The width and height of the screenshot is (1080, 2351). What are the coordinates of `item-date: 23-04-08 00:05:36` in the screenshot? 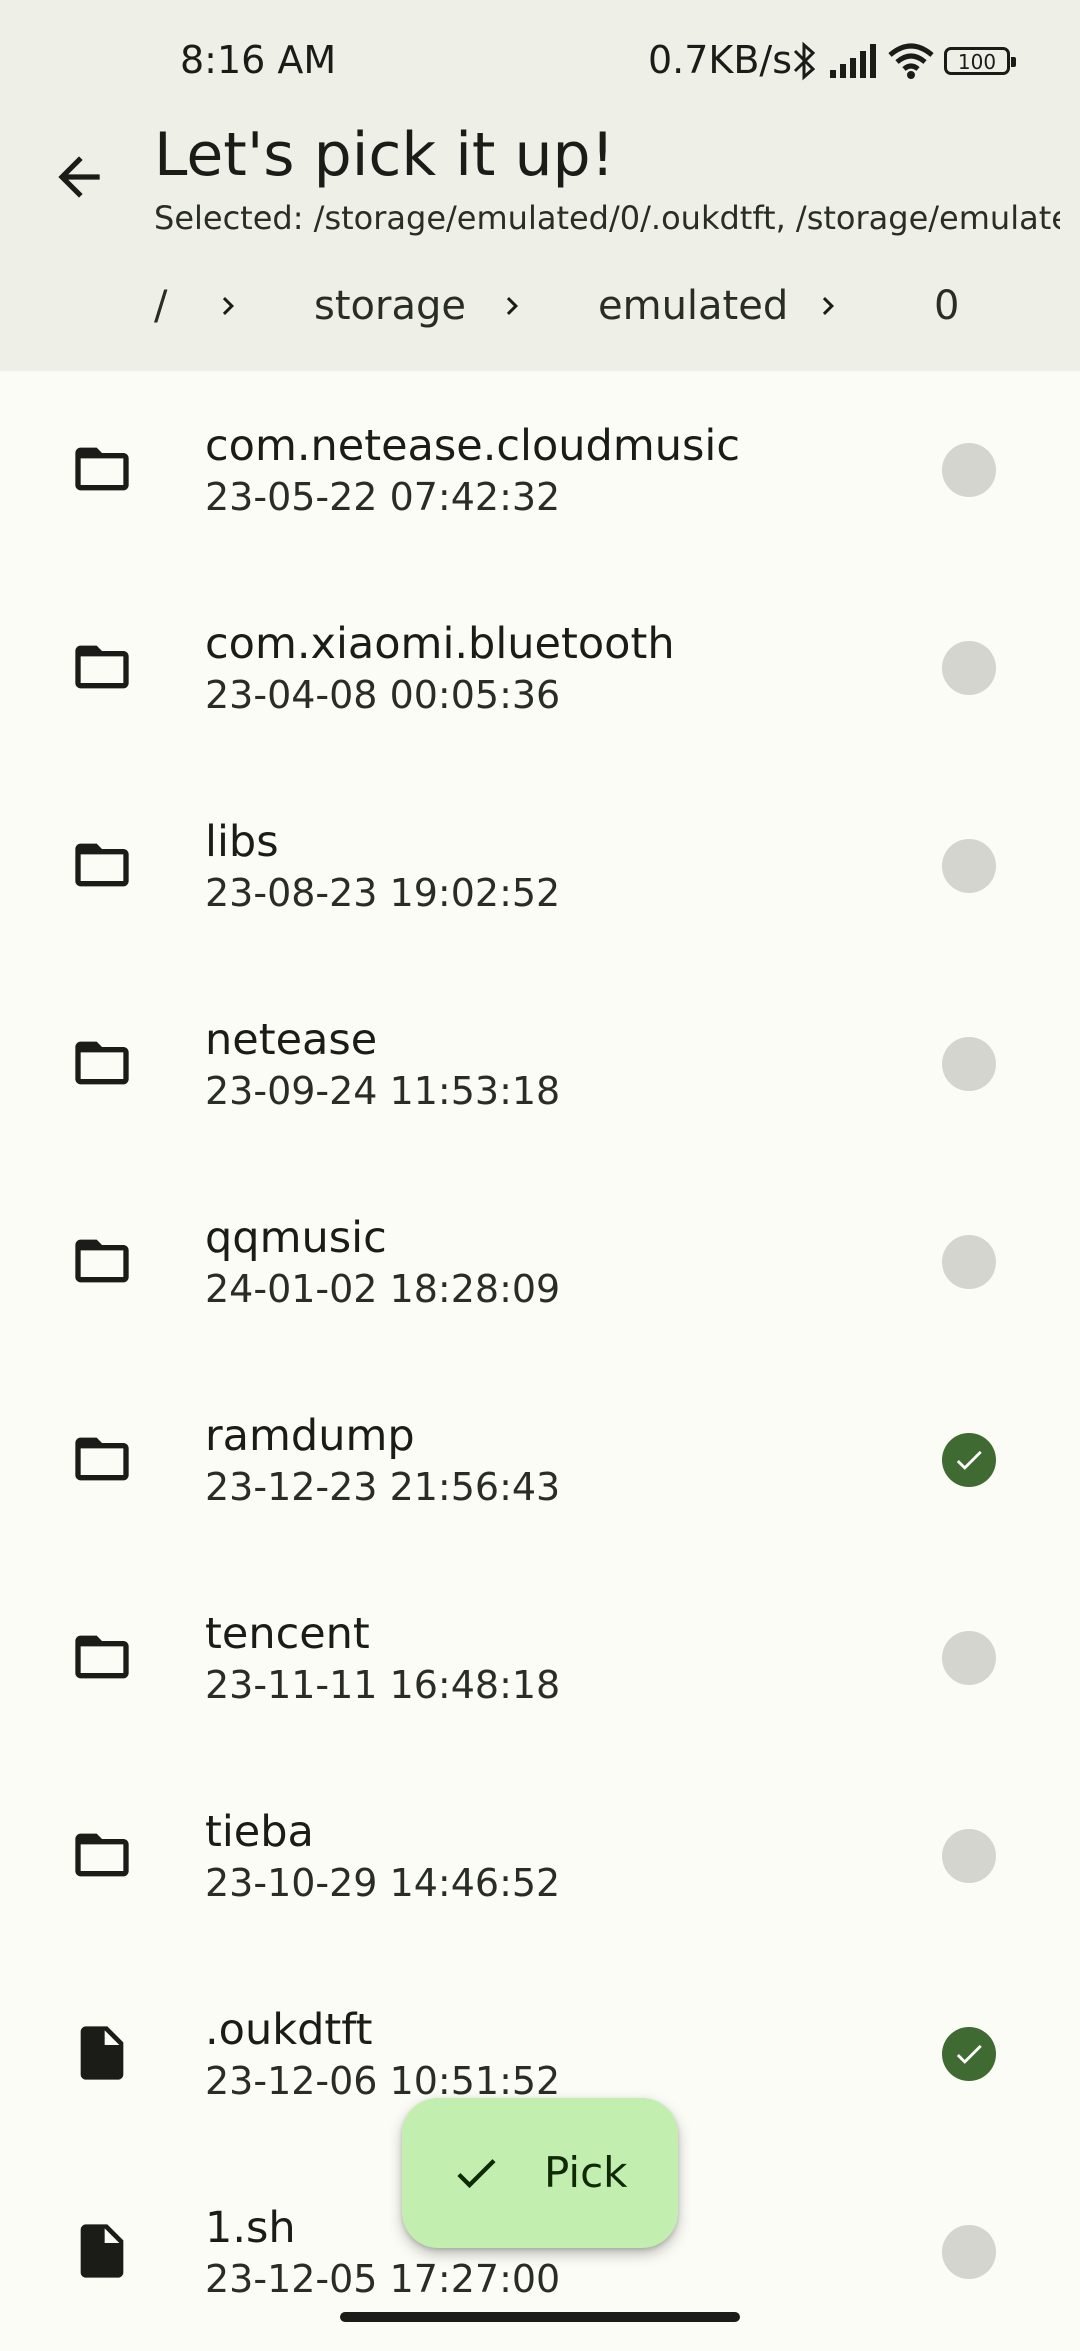 It's located at (383, 695).